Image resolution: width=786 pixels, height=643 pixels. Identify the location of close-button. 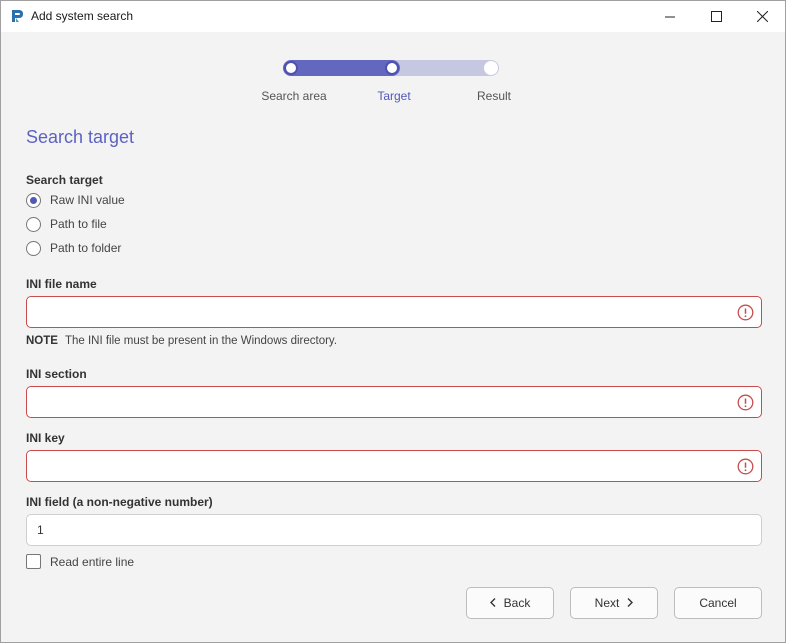
(762, 16).